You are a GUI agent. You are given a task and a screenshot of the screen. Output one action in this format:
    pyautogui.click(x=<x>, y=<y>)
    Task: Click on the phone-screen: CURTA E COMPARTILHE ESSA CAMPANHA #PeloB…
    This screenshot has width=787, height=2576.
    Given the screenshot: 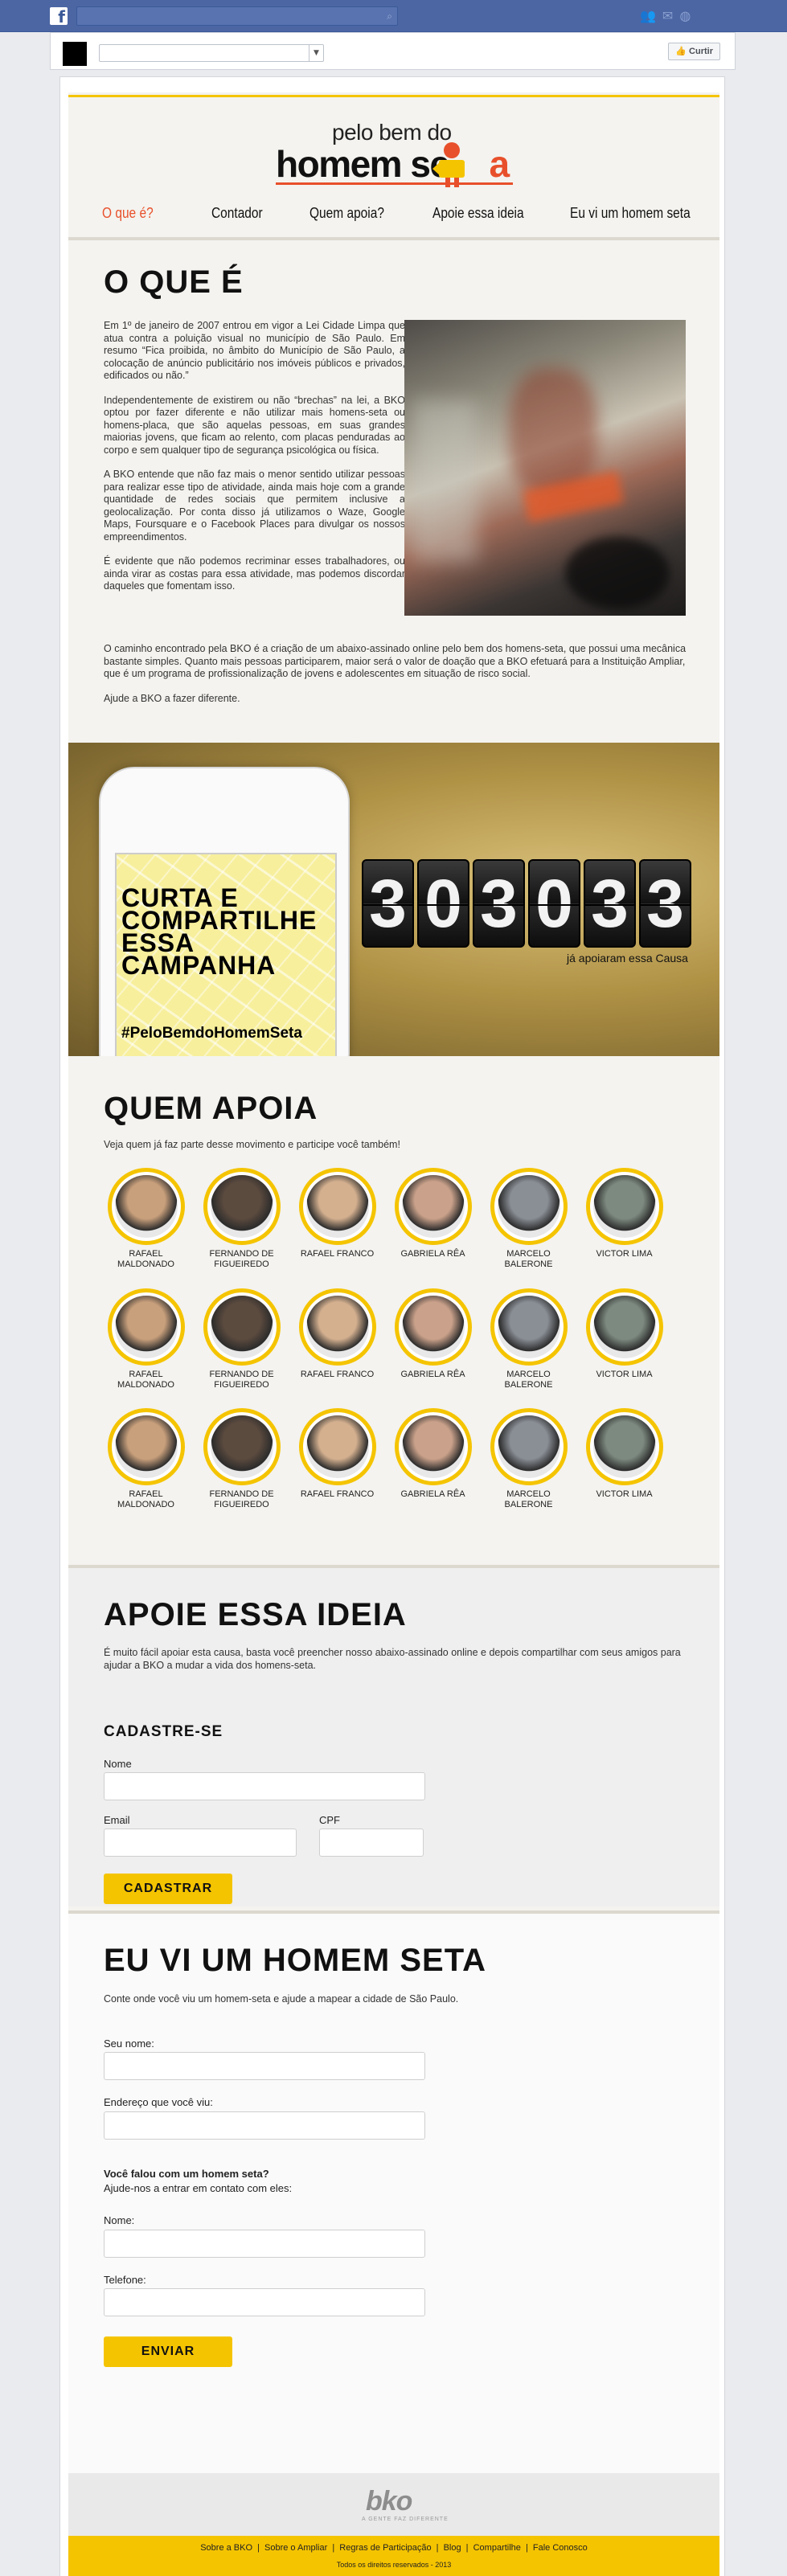 What is the action you would take?
    pyautogui.click(x=226, y=954)
    